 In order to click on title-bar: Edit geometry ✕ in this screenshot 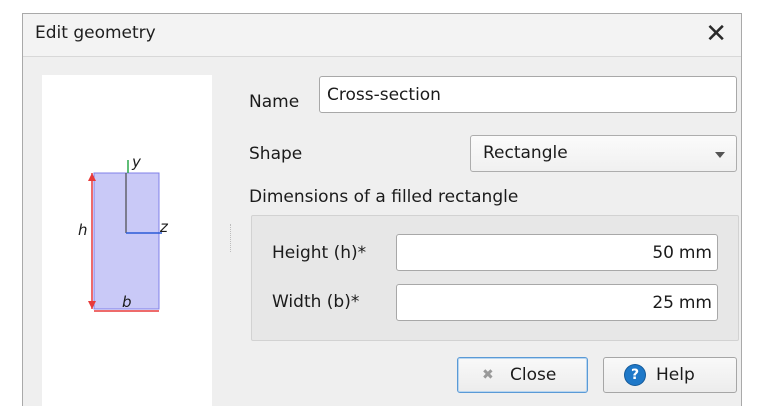, I will do `click(382, 35)`.